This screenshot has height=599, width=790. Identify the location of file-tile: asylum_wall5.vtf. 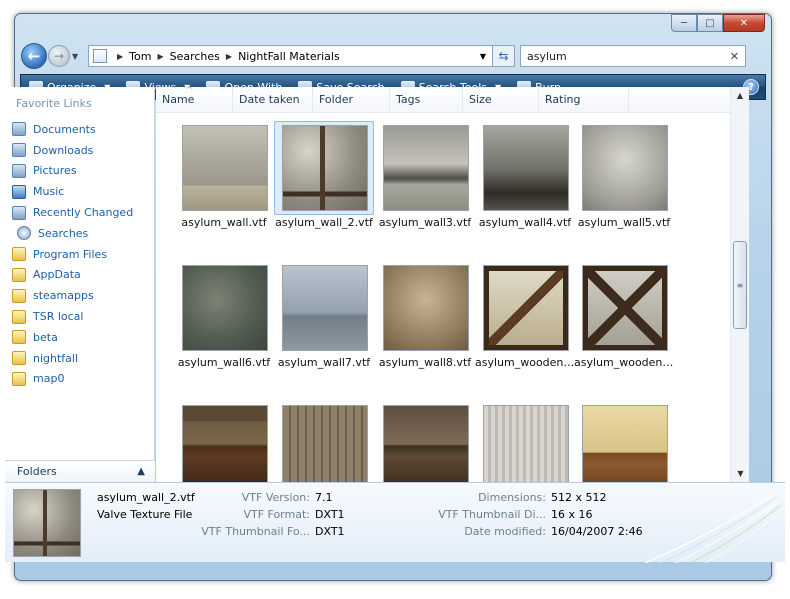
(624, 175).